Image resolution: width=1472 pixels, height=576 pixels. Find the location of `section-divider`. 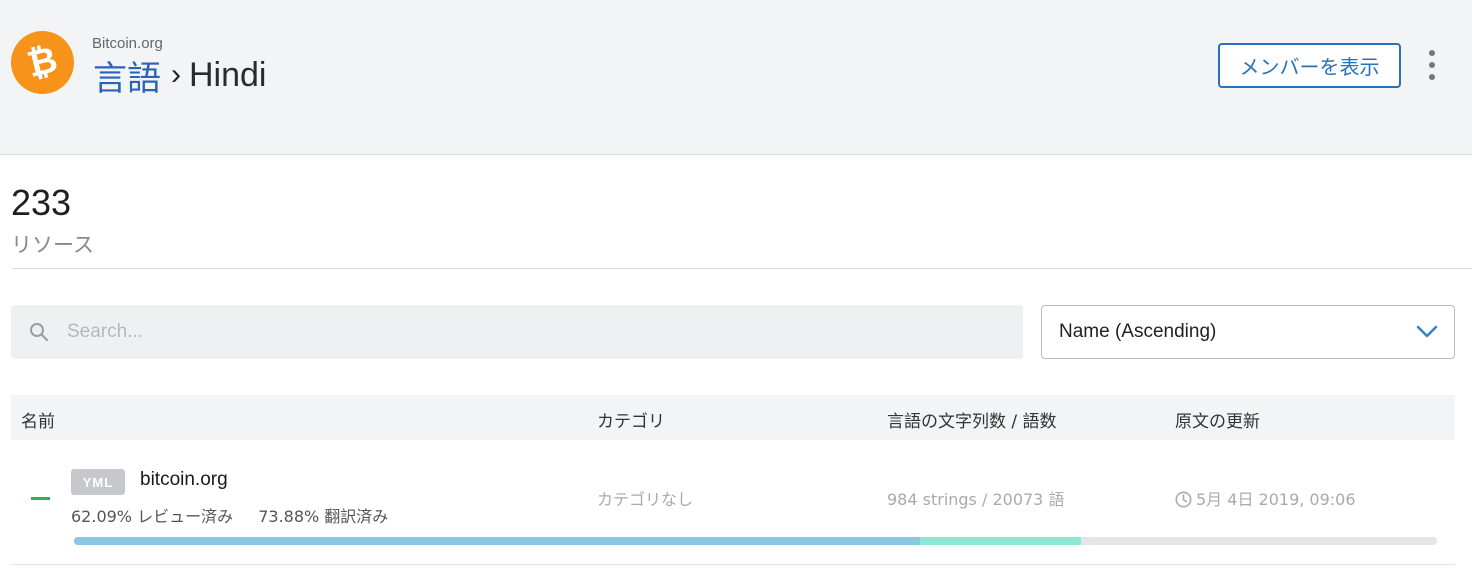

section-divider is located at coordinates (741, 268).